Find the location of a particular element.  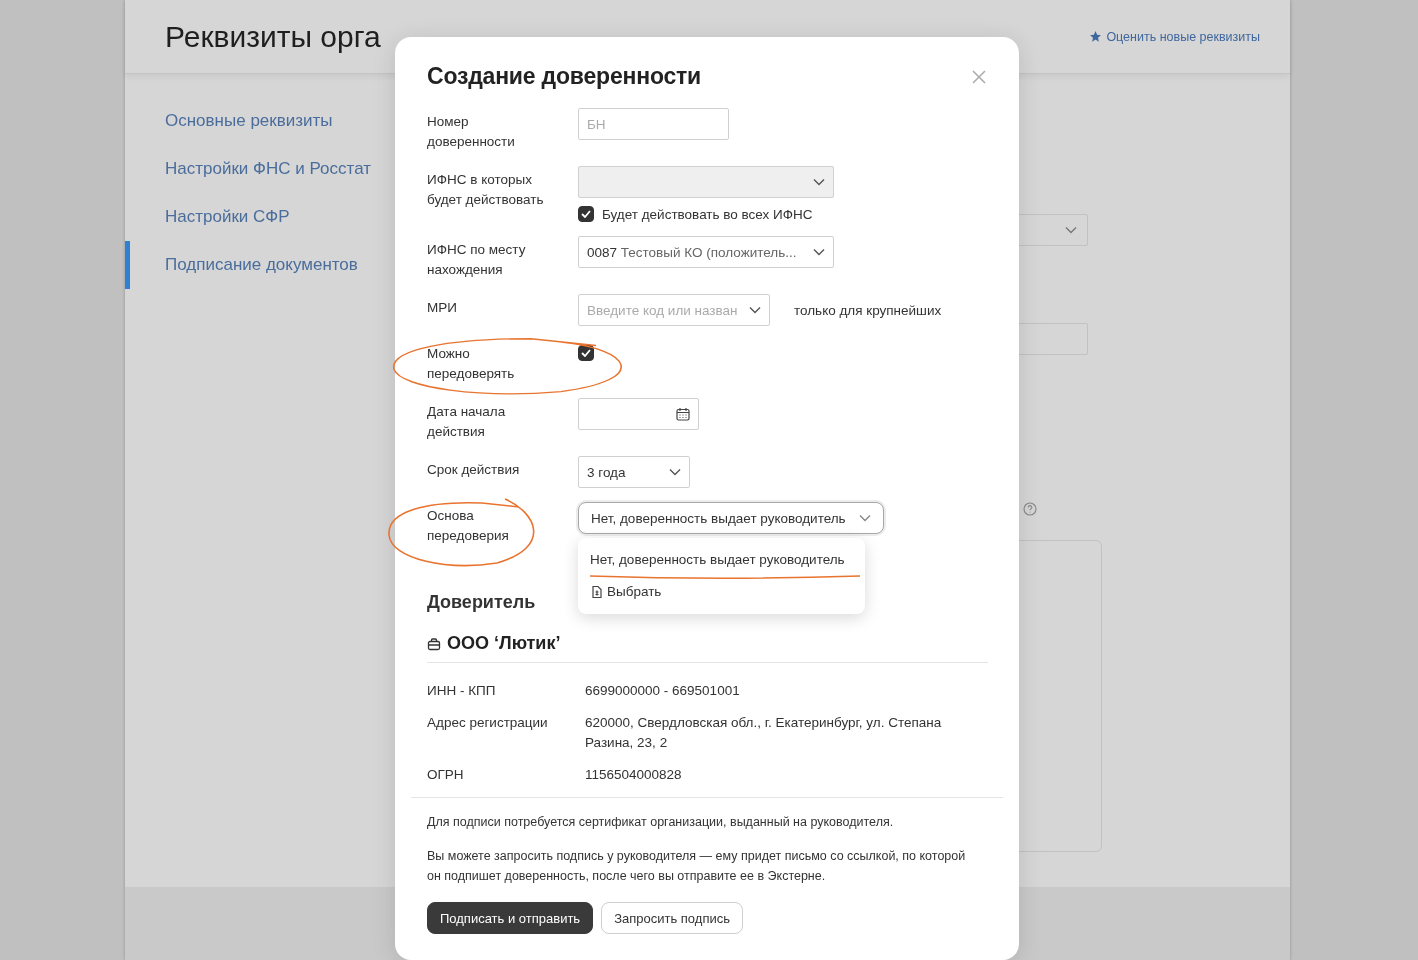

select-field: Нет, доверенность выдает руководитель is located at coordinates (731, 518).